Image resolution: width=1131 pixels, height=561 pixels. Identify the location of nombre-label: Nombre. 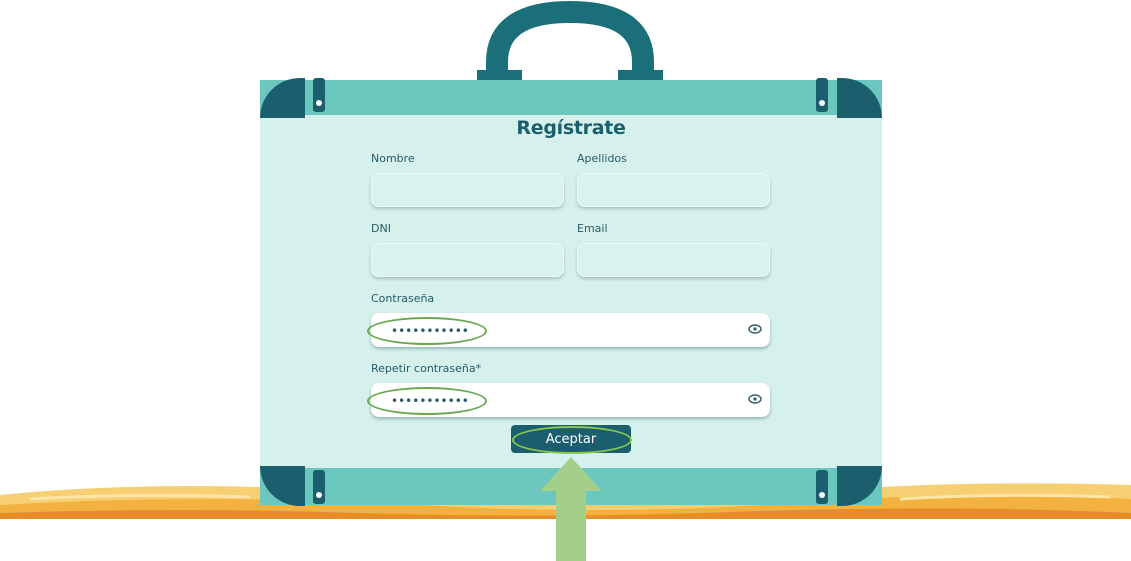
(393, 158).